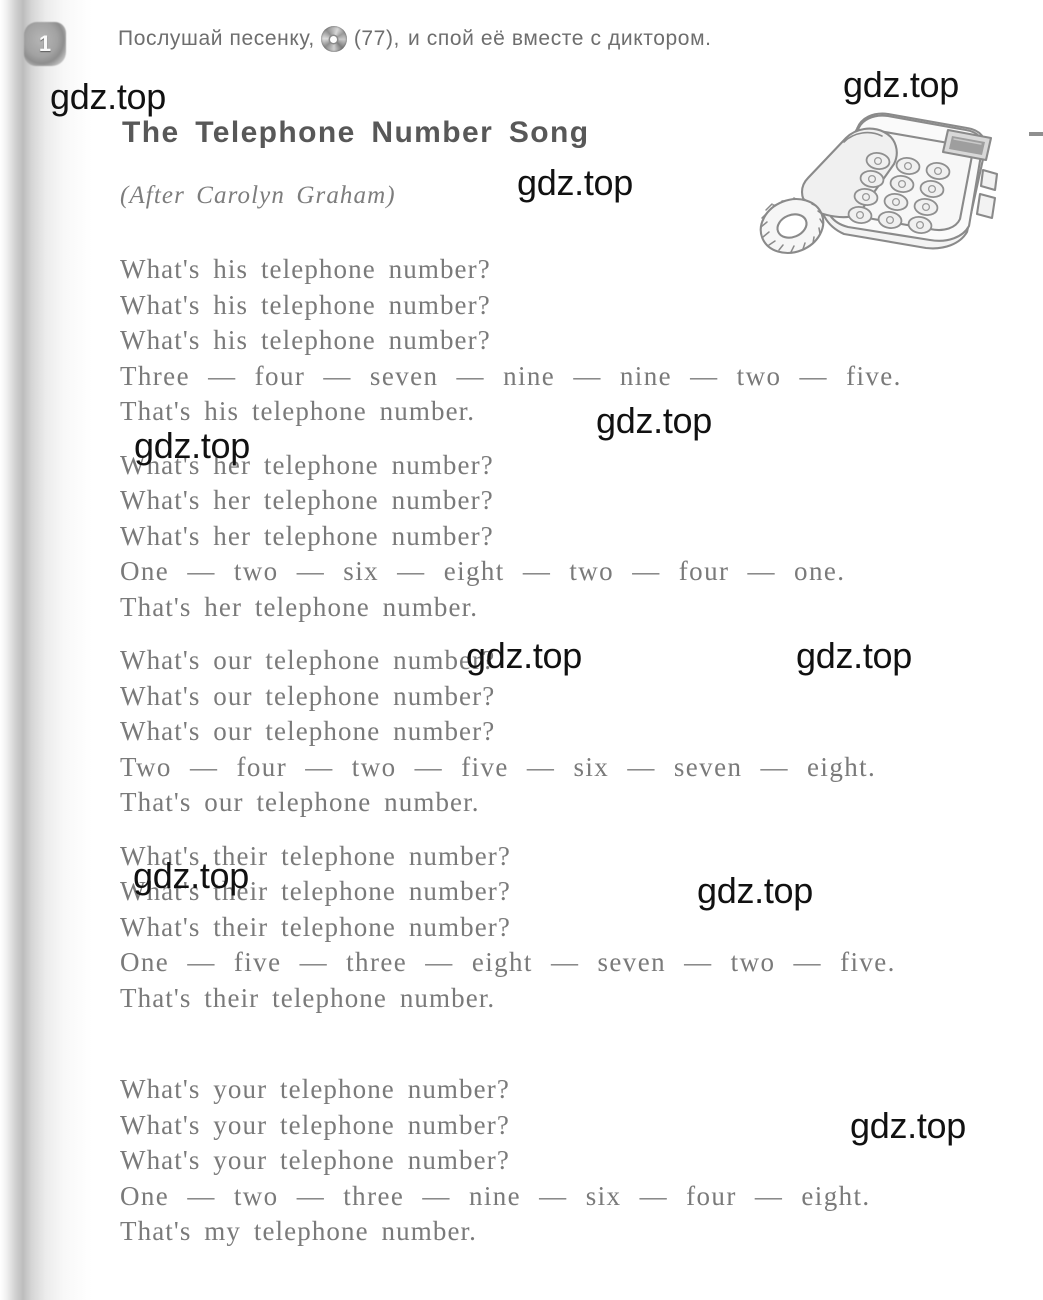 Image resolution: width=1043 pixels, height=1300 pixels. I want to click on exercise-number-badge: 1, so click(45, 44).